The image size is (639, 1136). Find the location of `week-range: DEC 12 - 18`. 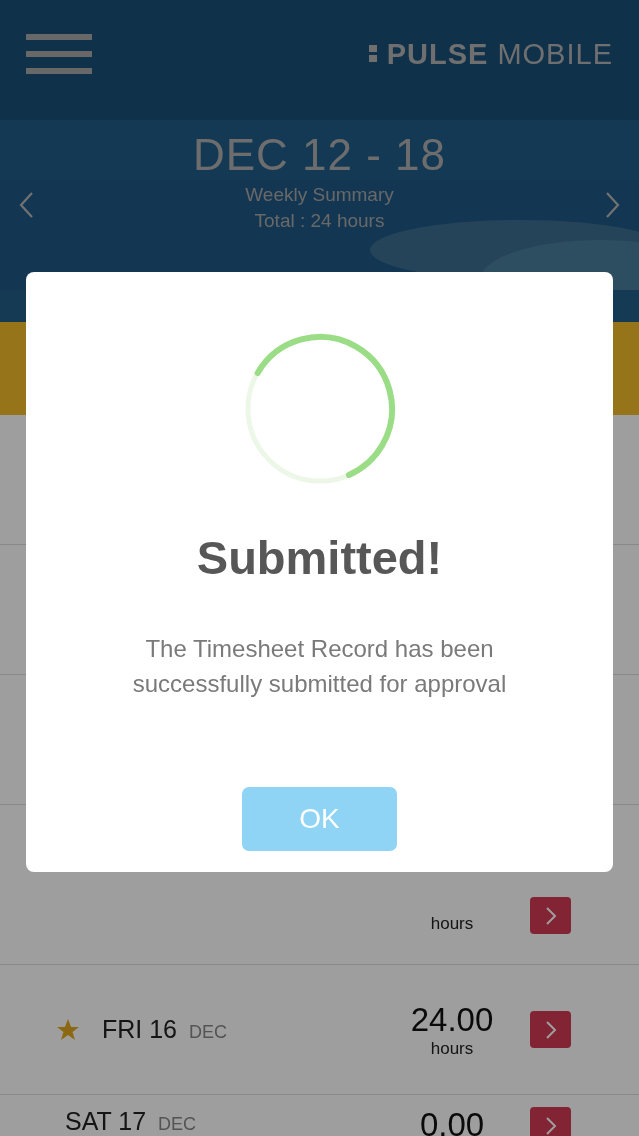

week-range: DEC 12 - 18 is located at coordinates (319, 155).